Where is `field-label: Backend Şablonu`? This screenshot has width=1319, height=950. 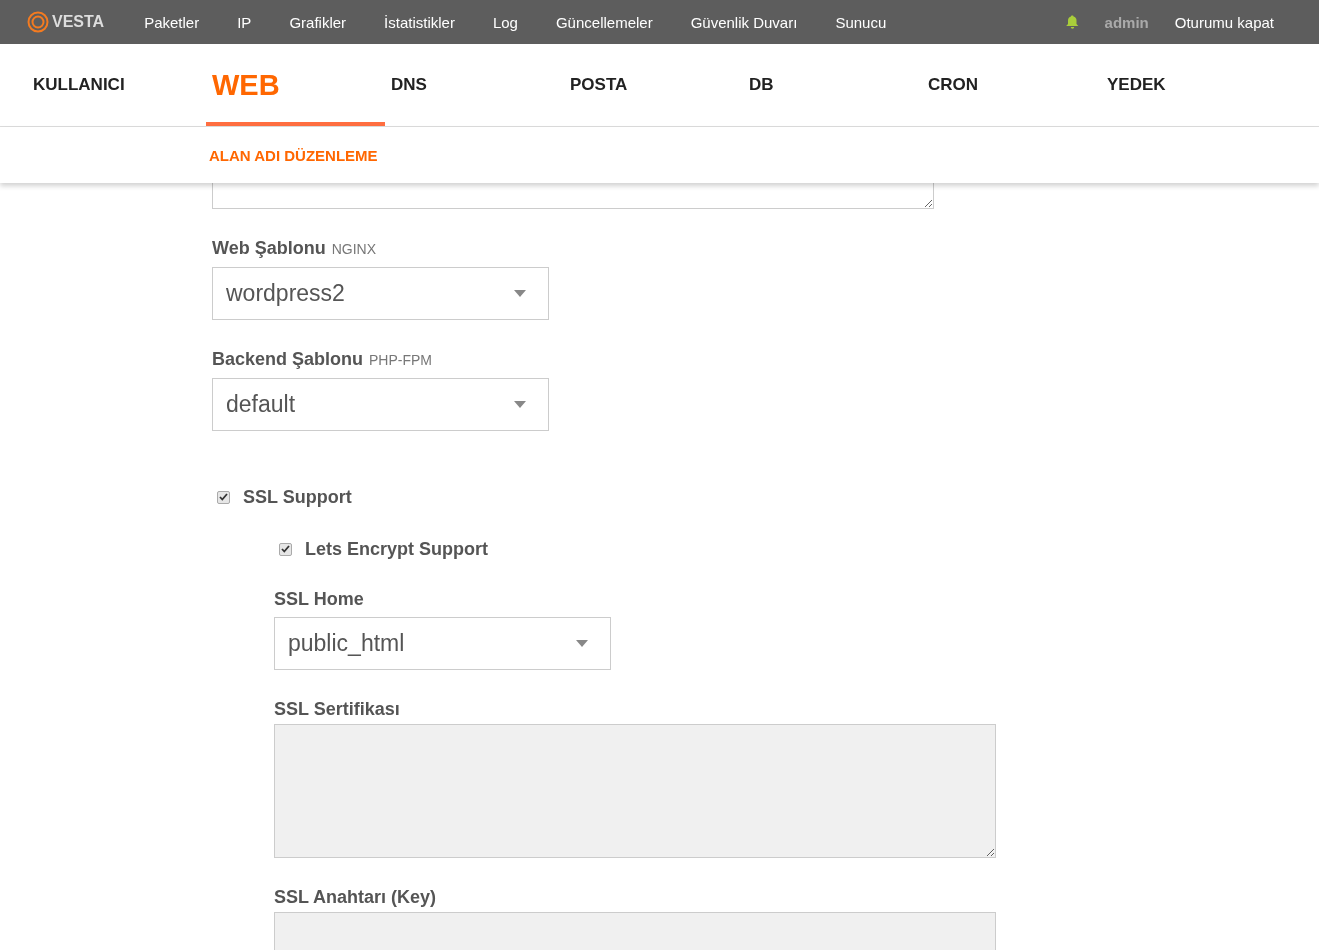 field-label: Backend Şablonu is located at coordinates (288, 359).